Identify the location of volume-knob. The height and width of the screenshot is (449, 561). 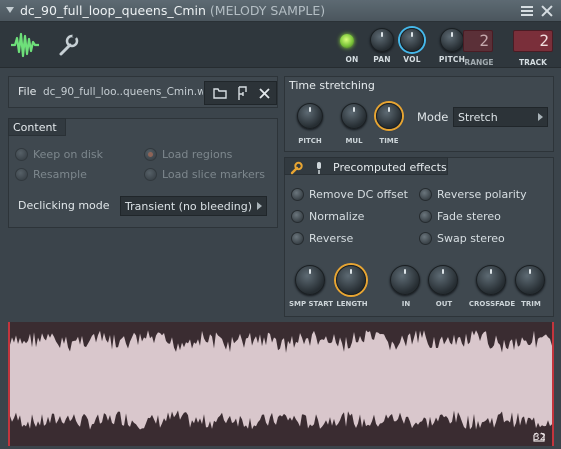
(412, 40).